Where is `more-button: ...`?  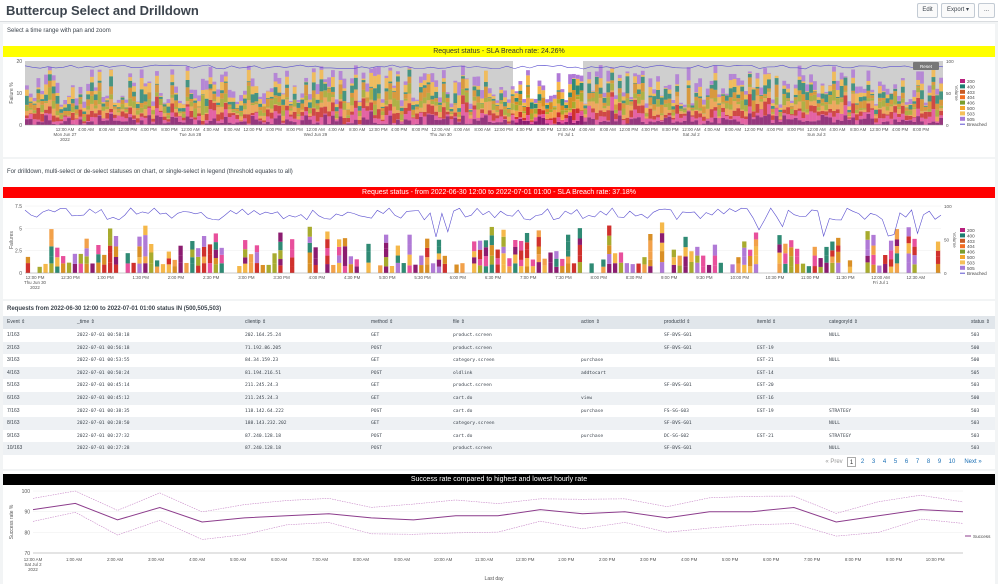 more-button: ... is located at coordinates (986, 10).